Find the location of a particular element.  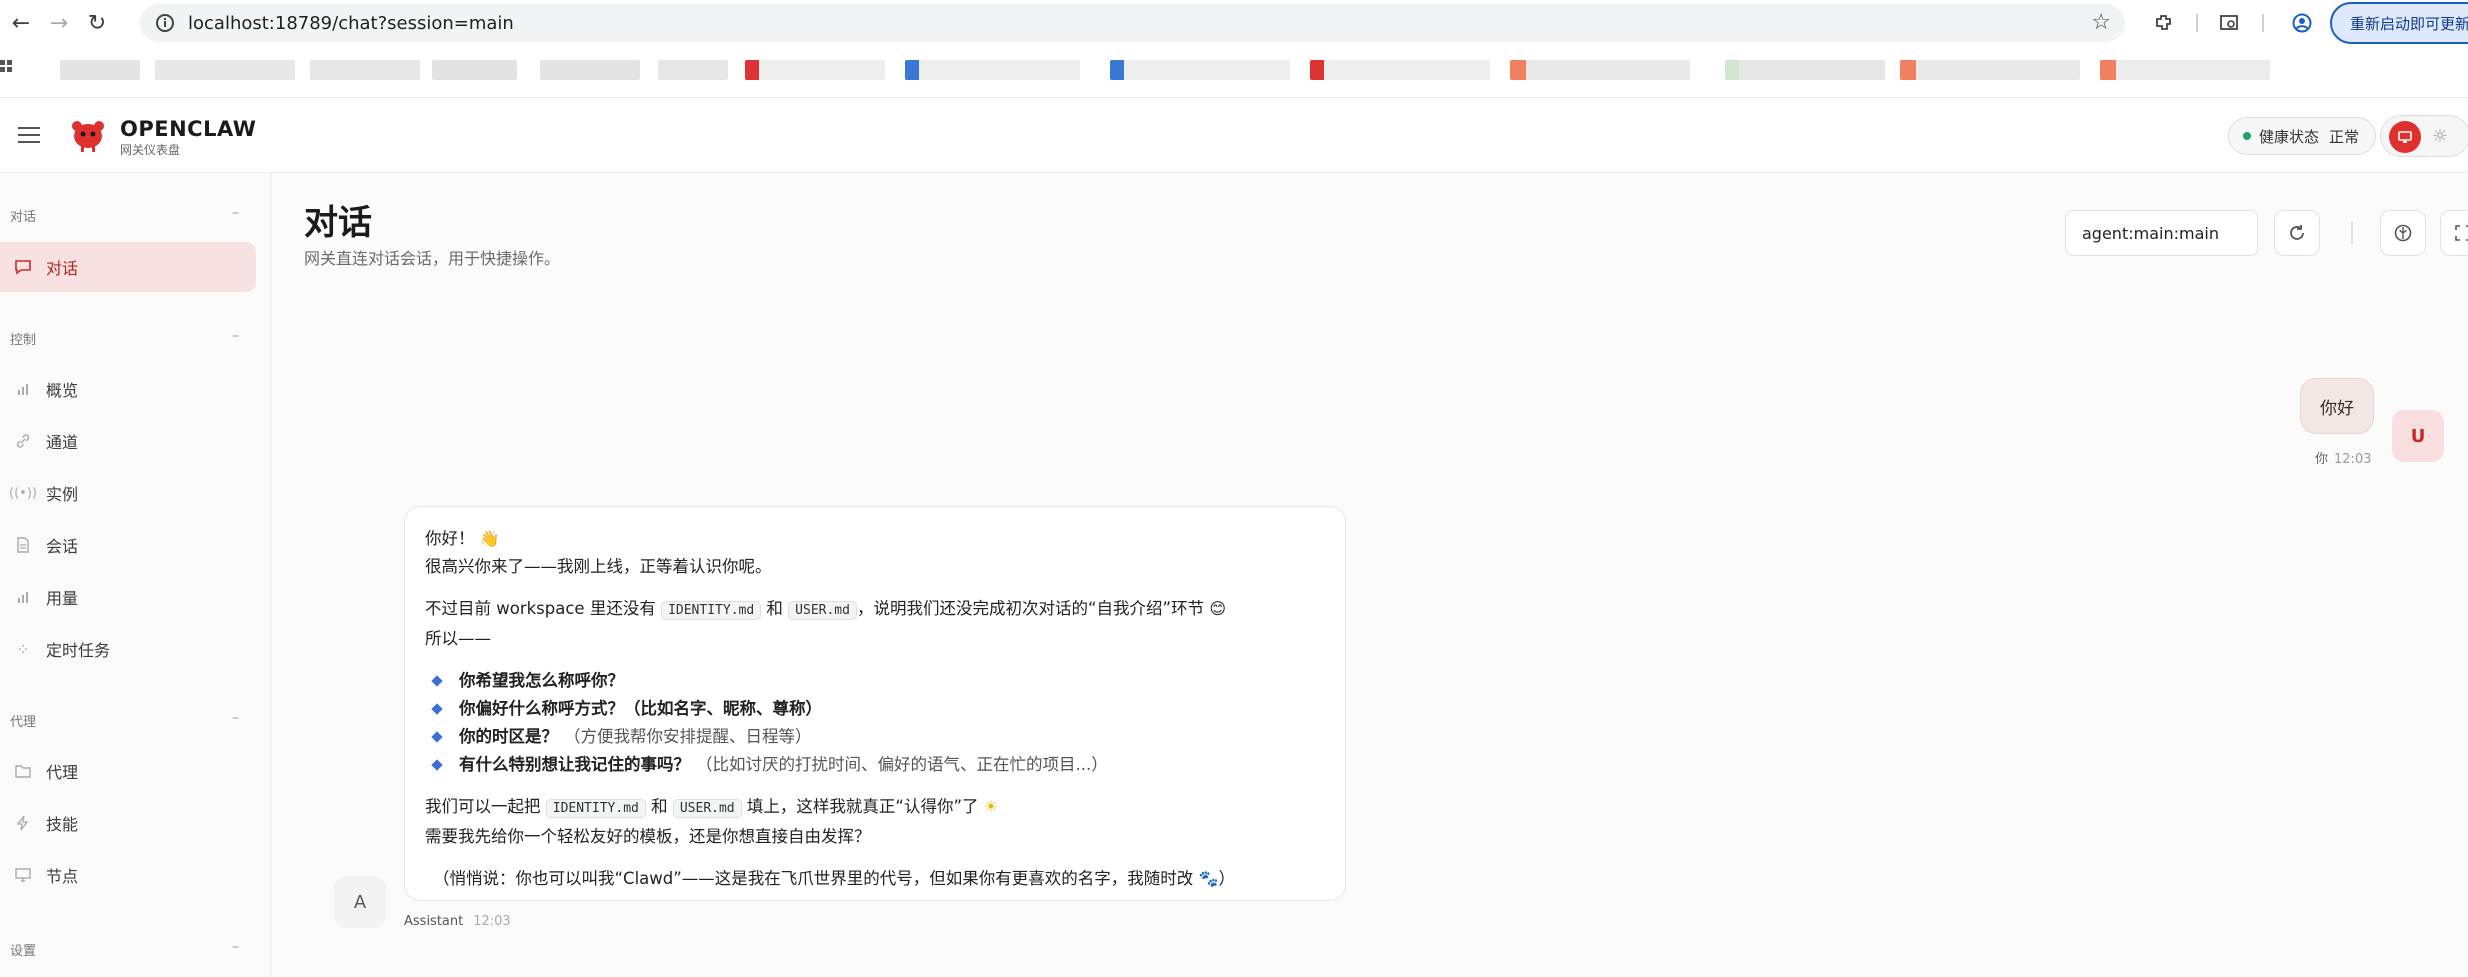

sidebar-item-label: 代理 is located at coordinates (62, 772).